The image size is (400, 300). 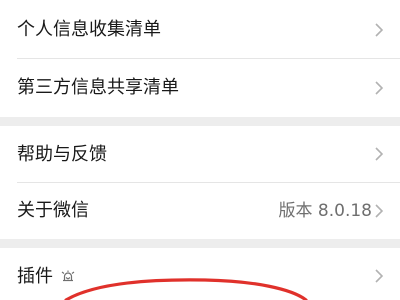 What do you see at coordinates (89, 29) in the screenshot?
I see `settings-item-label: 个人信息收集清单` at bounding box center [89, 29].